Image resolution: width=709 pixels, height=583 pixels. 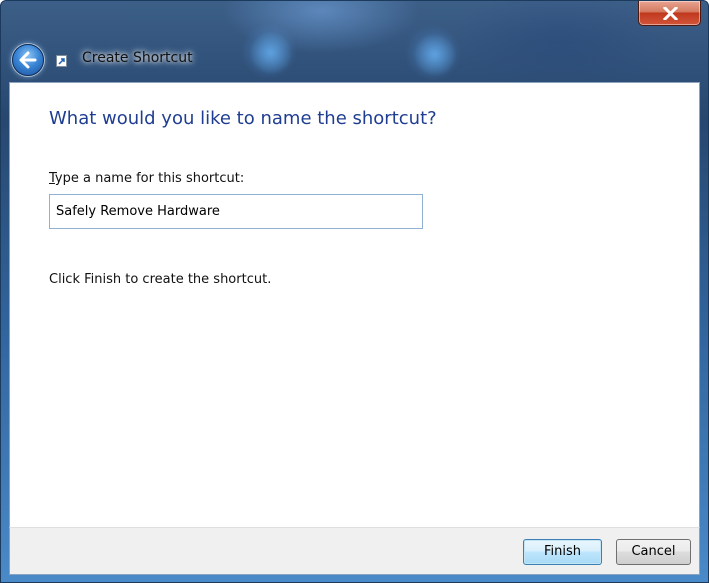 What do you see at coordinates (149, 178) in the screenshot?
I see `label-text: ype a name for this shortcut:` at bounding box center [149, 178].